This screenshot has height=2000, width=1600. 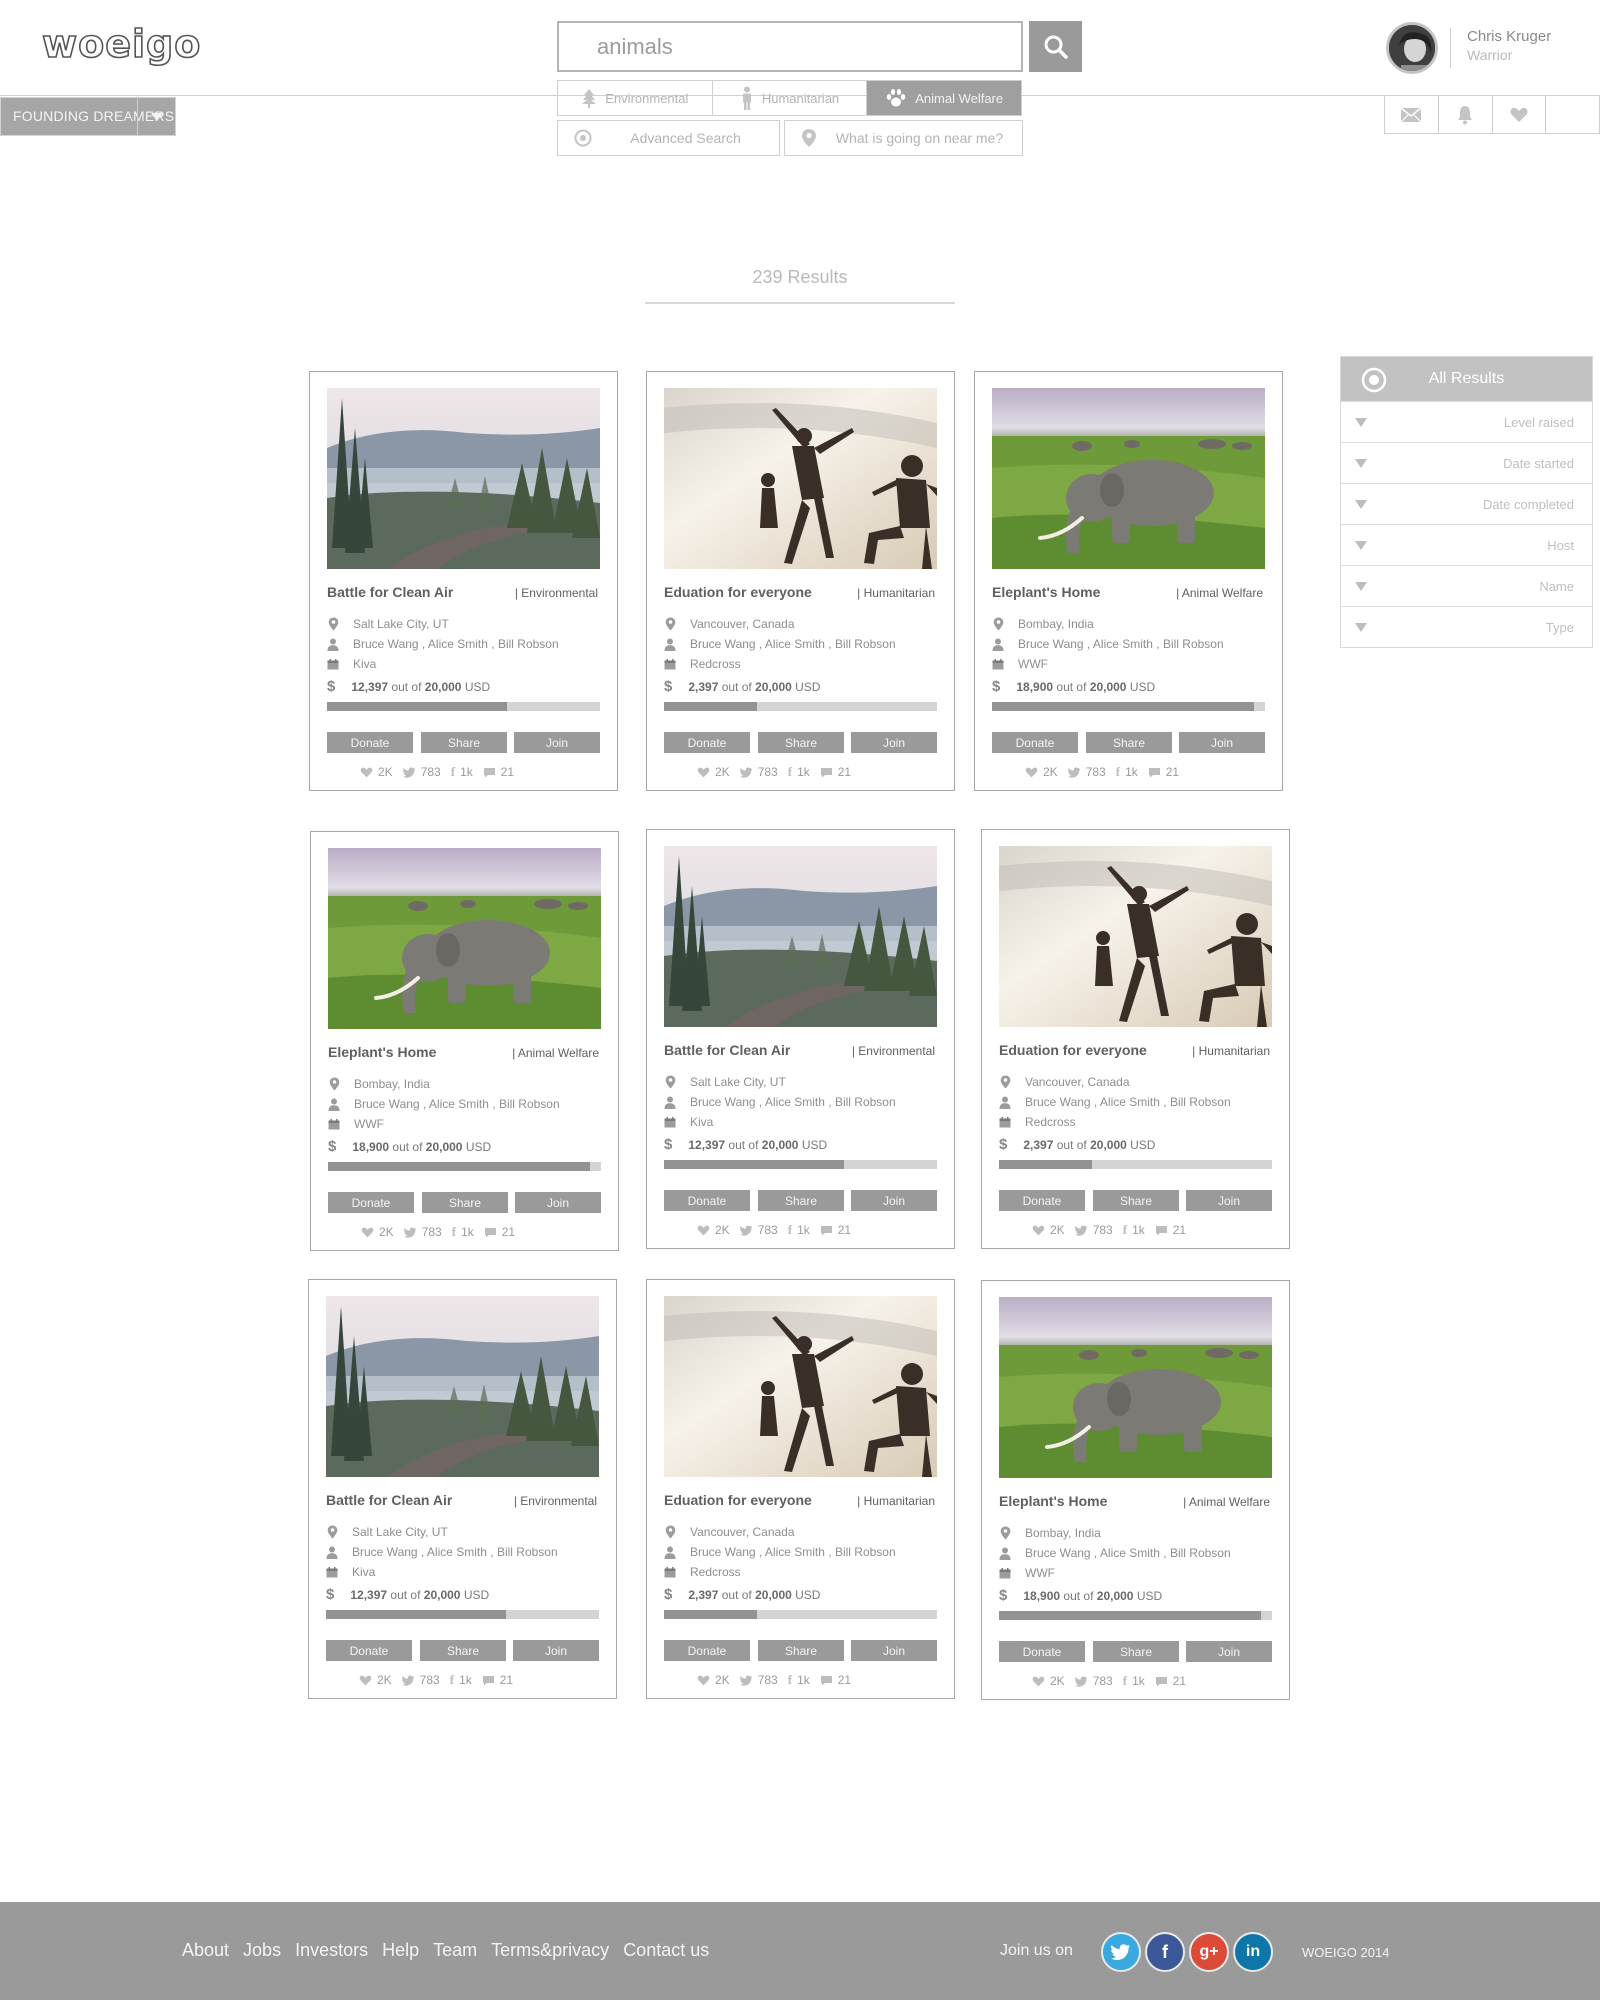 I want to click on filter-type: Type, so click(x=1466, y=626).